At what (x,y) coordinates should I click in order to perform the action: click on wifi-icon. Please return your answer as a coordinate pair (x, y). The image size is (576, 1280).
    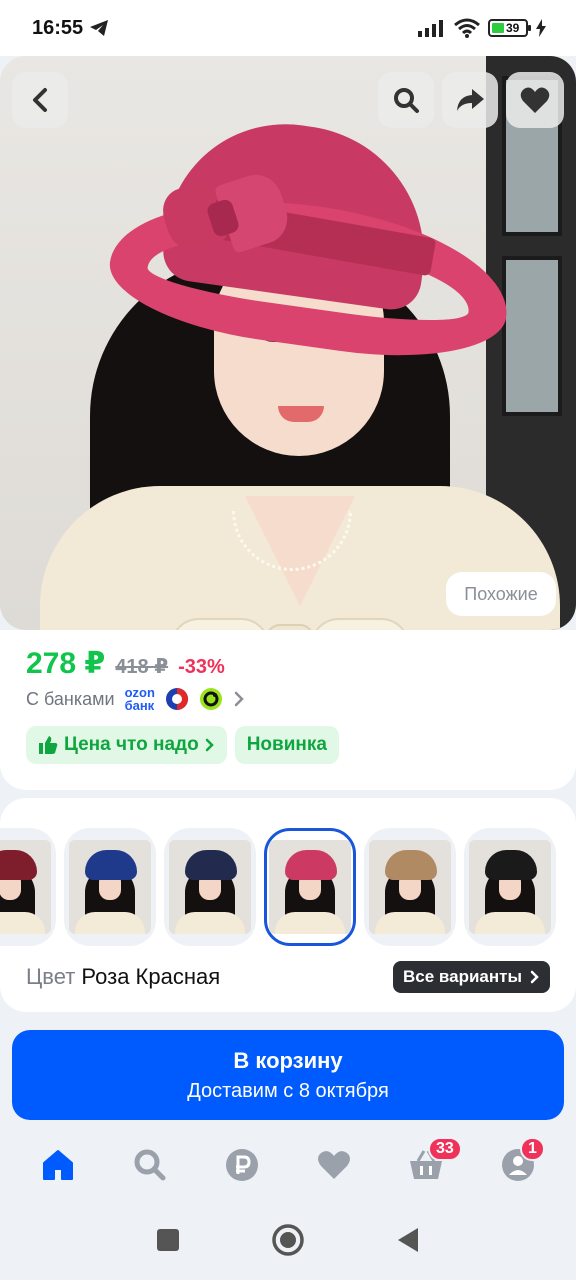
    Looking at the image, I should click on (467, 28).